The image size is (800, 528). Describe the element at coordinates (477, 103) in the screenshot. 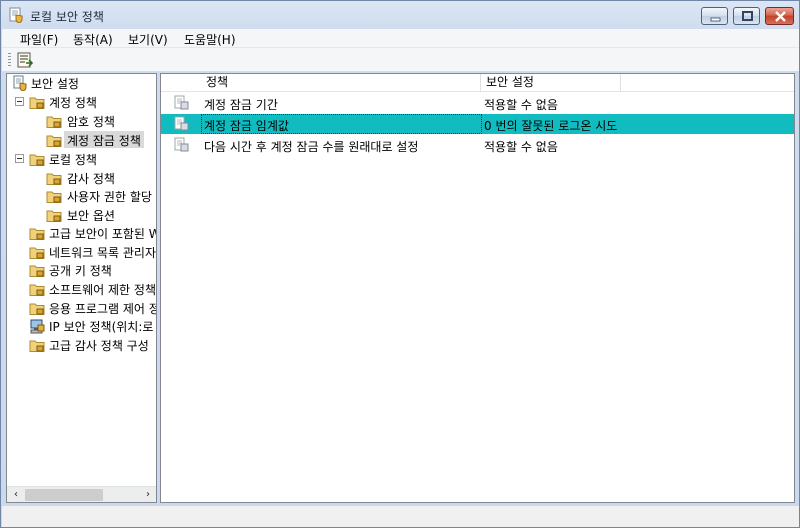

I see `list-row: 계정 잠금 기간 적용할 수 없음` at that location.